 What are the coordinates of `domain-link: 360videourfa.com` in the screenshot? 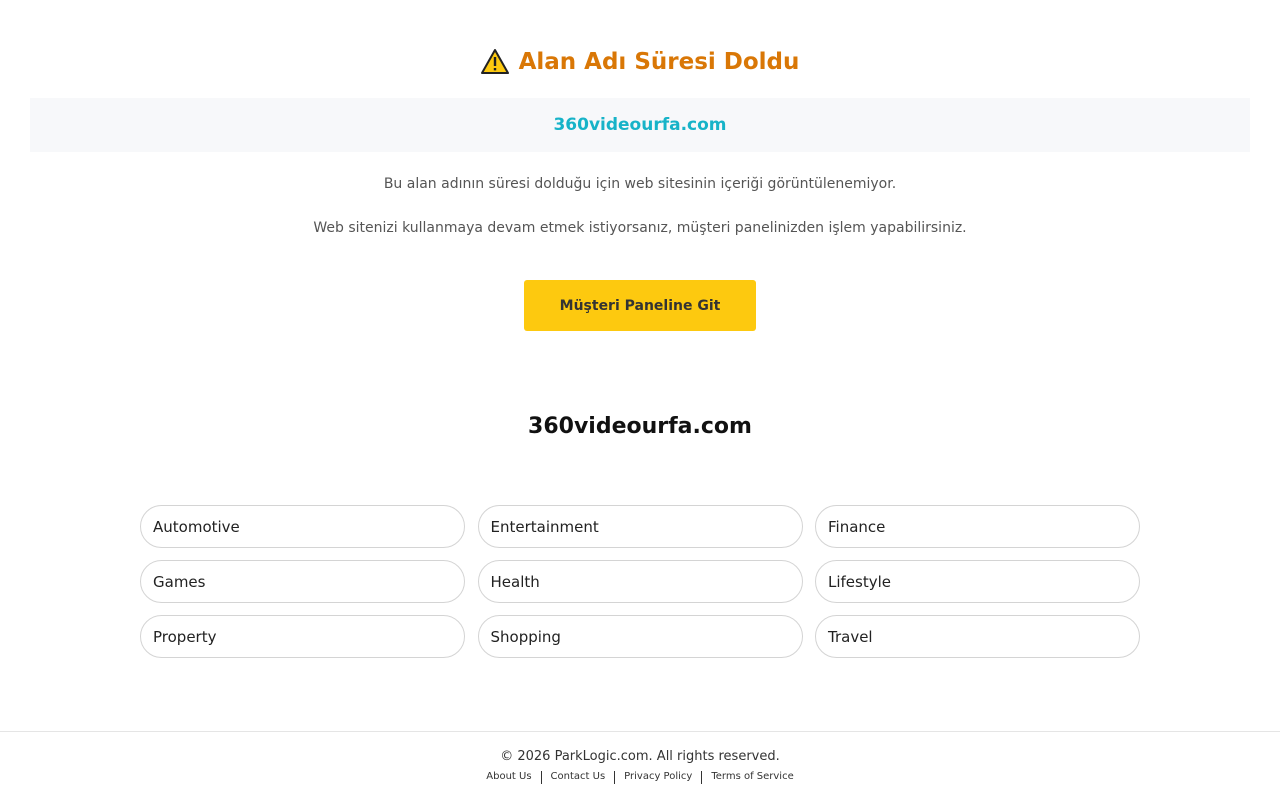 It's located at (639, 125).